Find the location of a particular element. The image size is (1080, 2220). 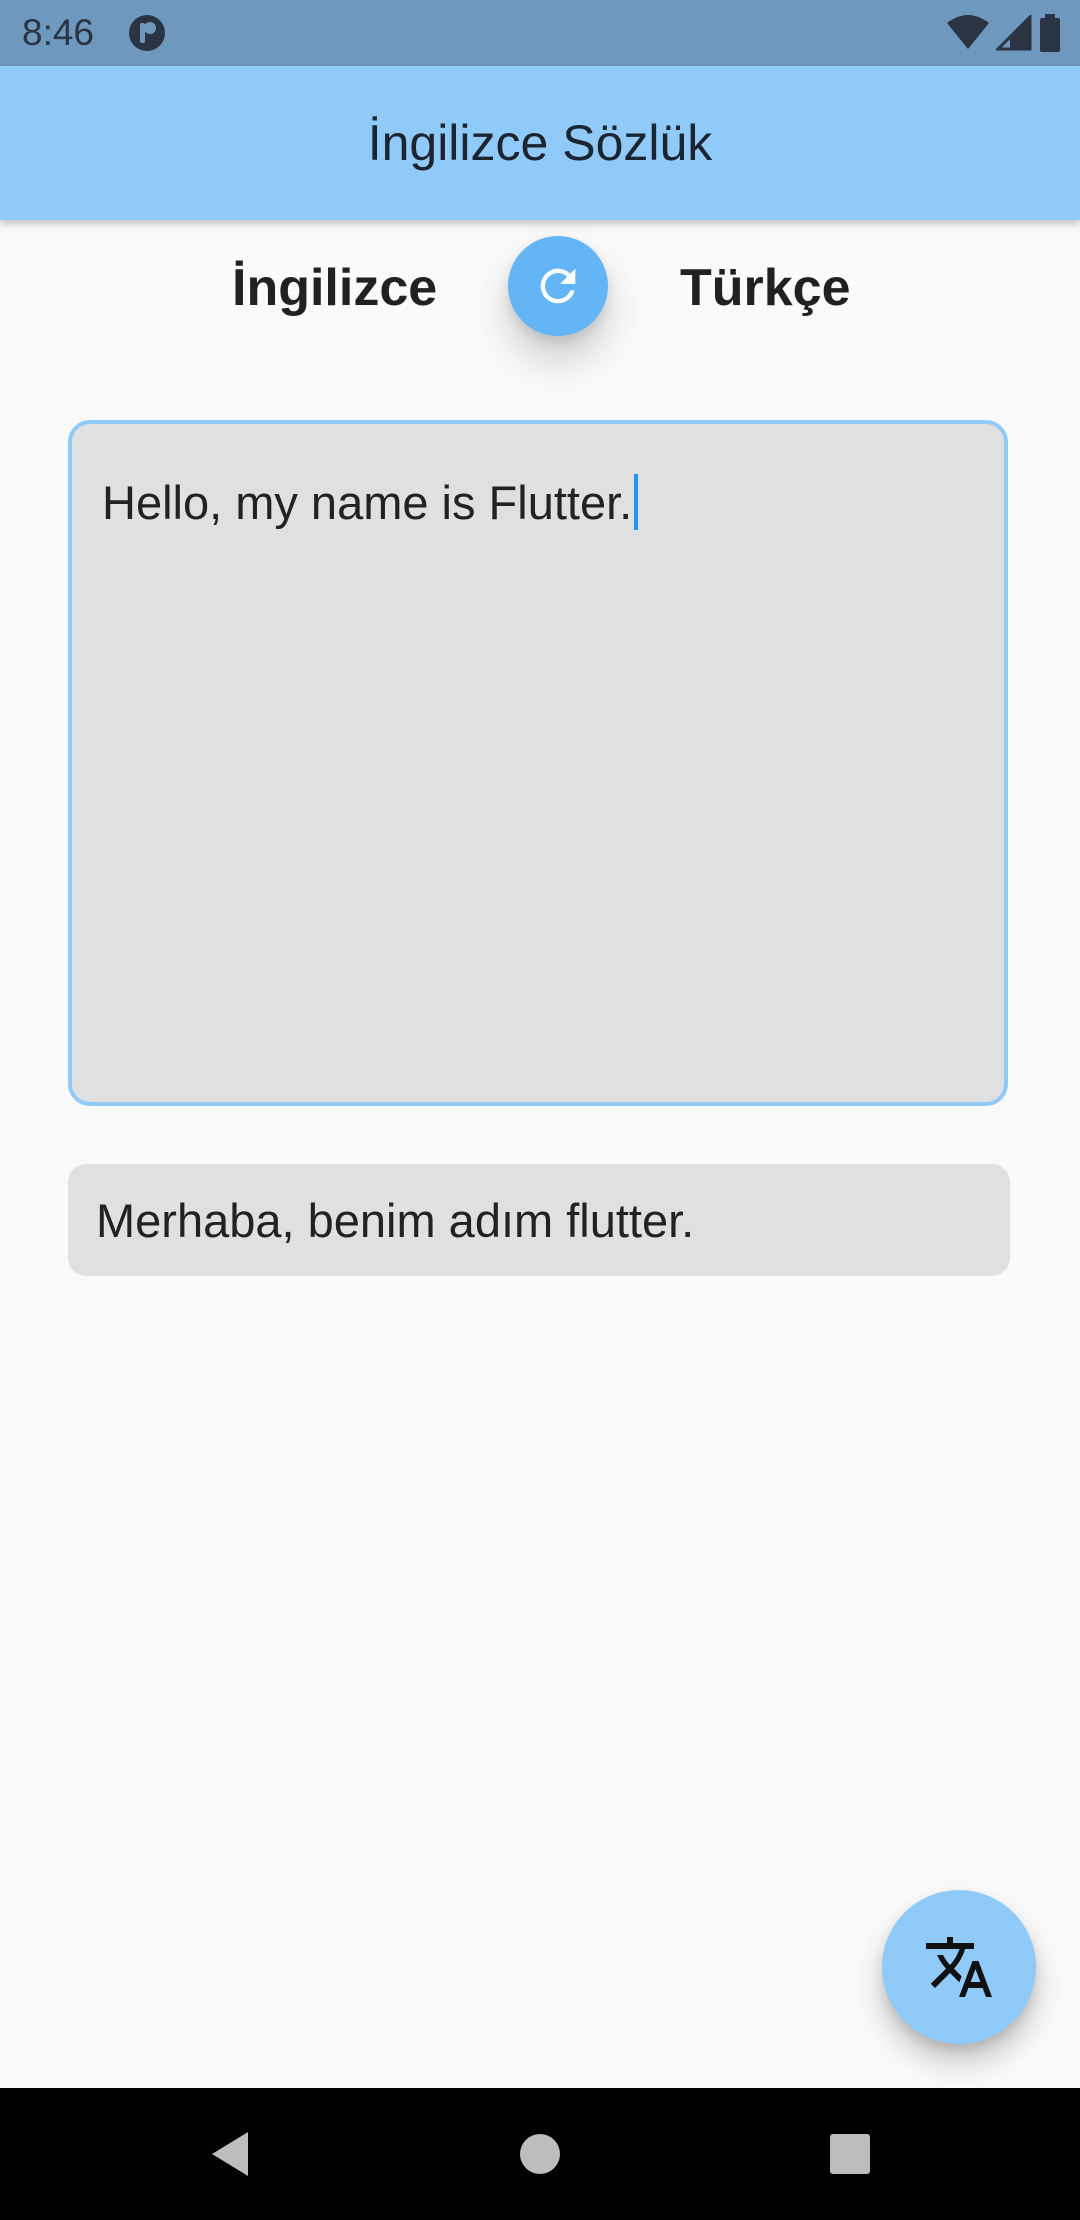

home-icon is located at coordinates (540, 2154).